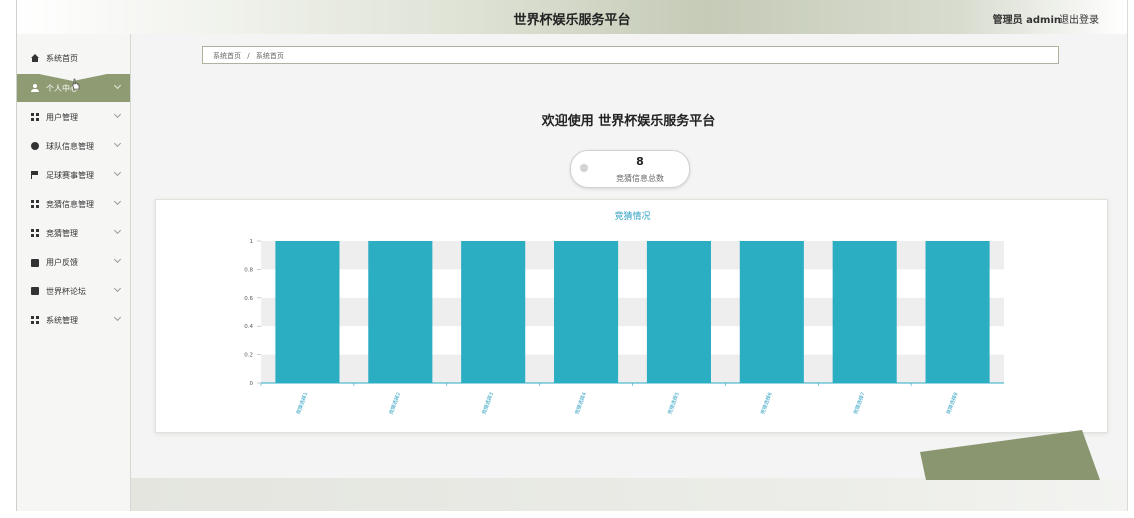 The image size is (1134, 518). I want to click on stat-label: 竞猜信息总数, so click(640, 178).